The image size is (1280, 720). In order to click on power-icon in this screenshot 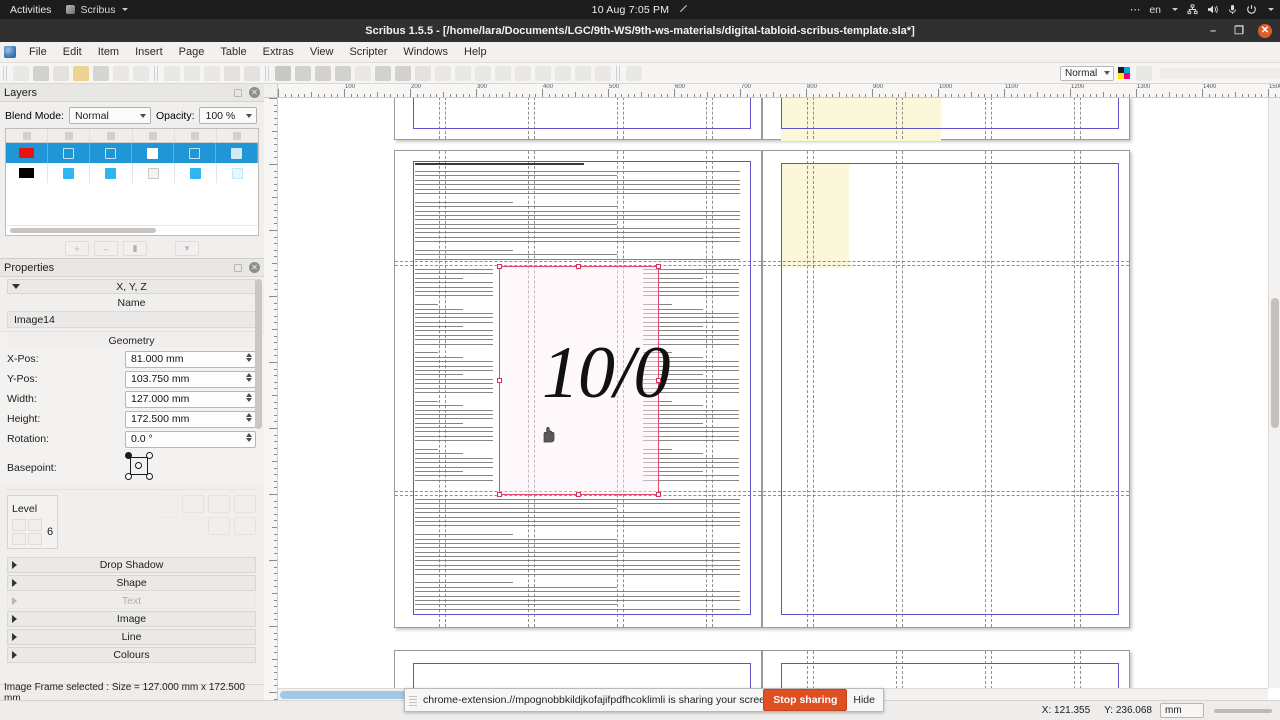, I will do `click(1251, 9)`.